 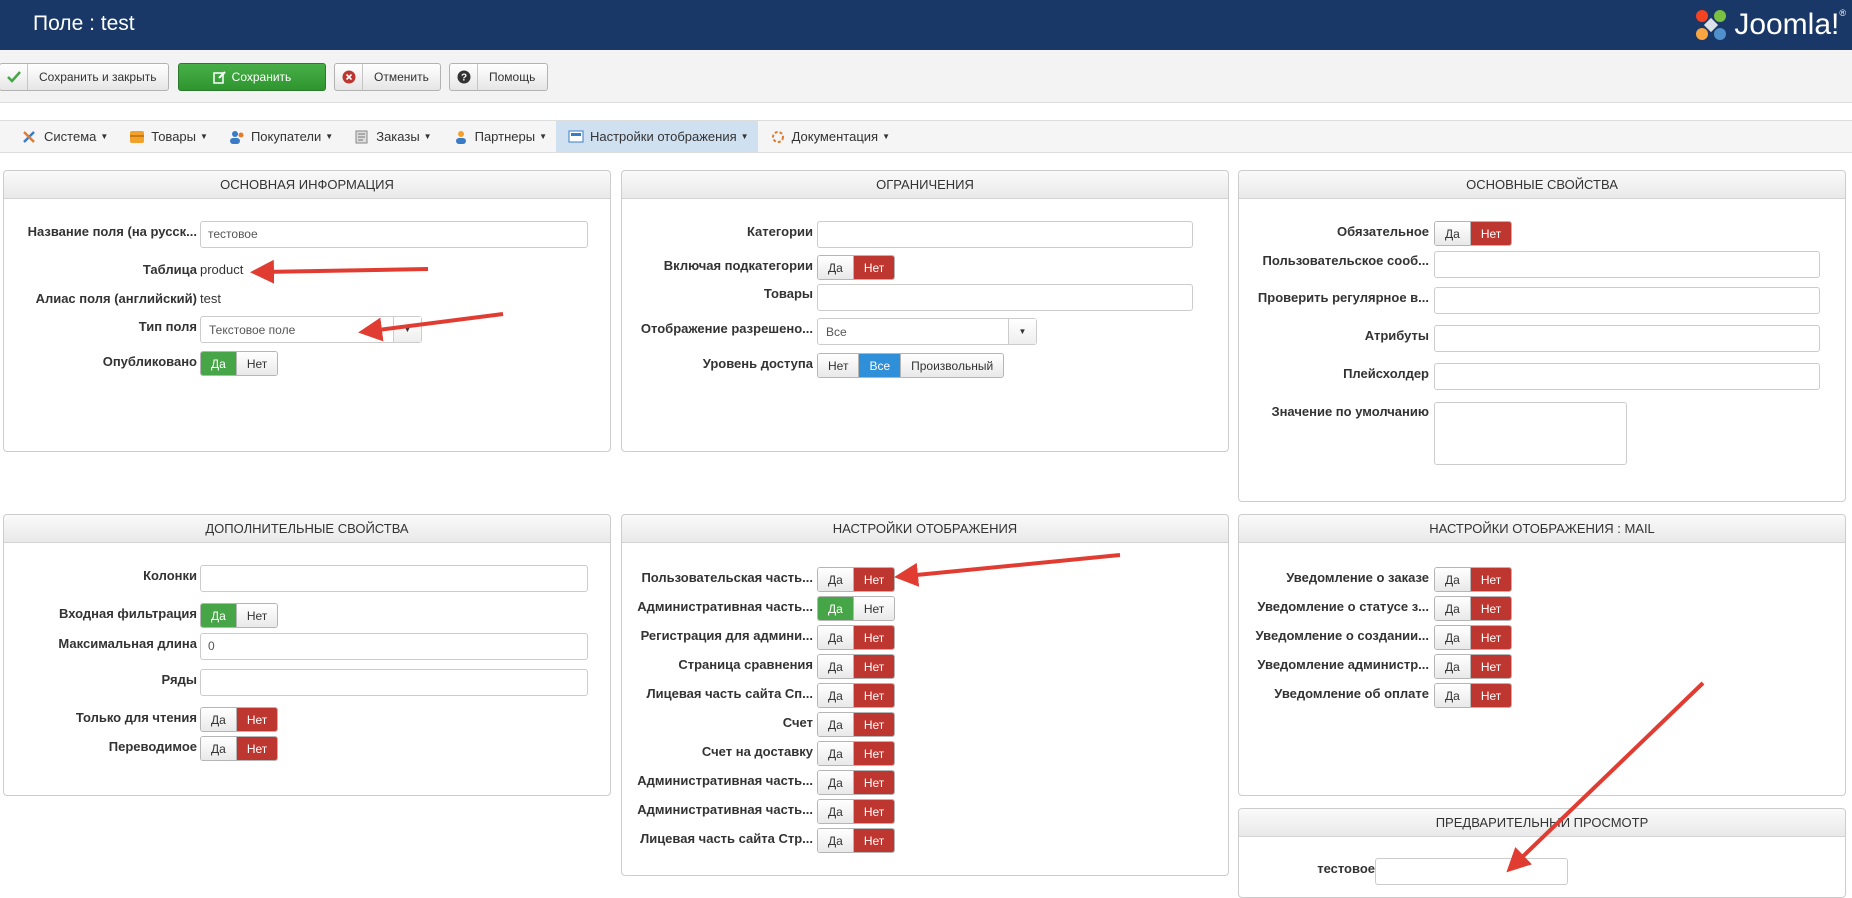 I want to click on published-label: Опубликовано, so click(x=149, y=361).